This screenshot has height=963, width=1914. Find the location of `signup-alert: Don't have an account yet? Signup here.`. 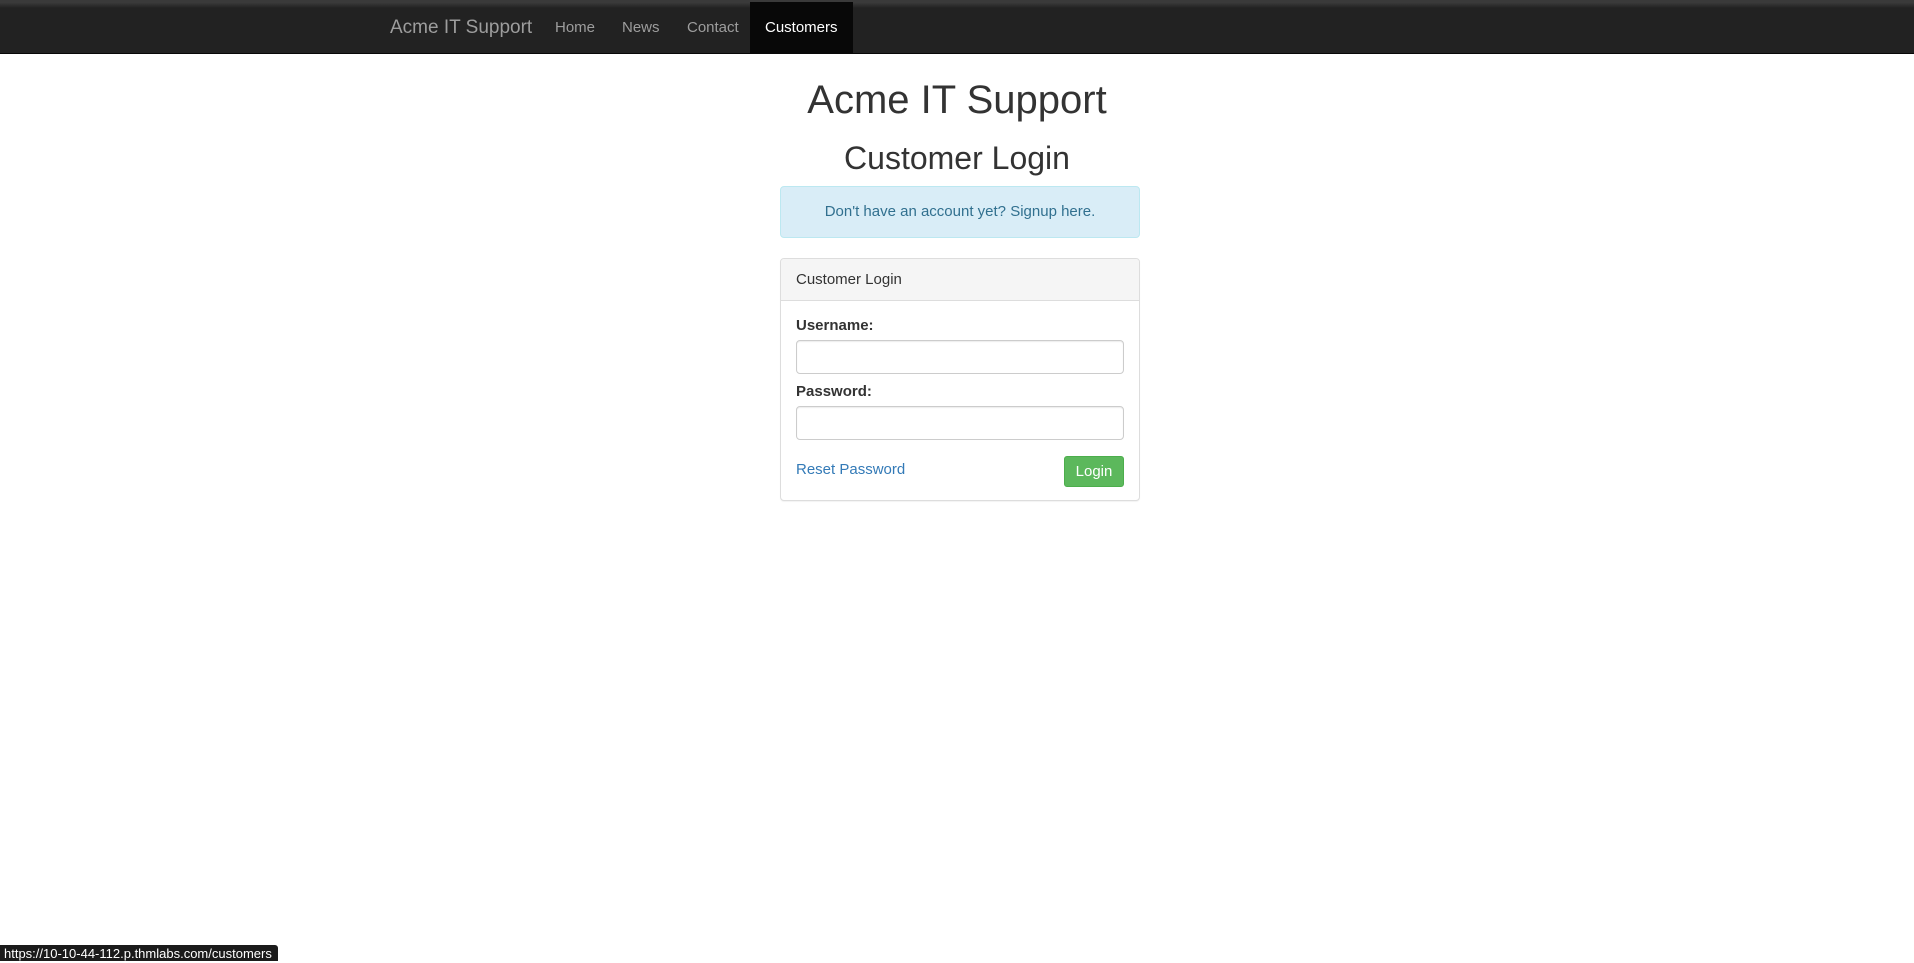

signup-alert: Don't have an account yet? Signup here. is located at coordinates (960, 212).